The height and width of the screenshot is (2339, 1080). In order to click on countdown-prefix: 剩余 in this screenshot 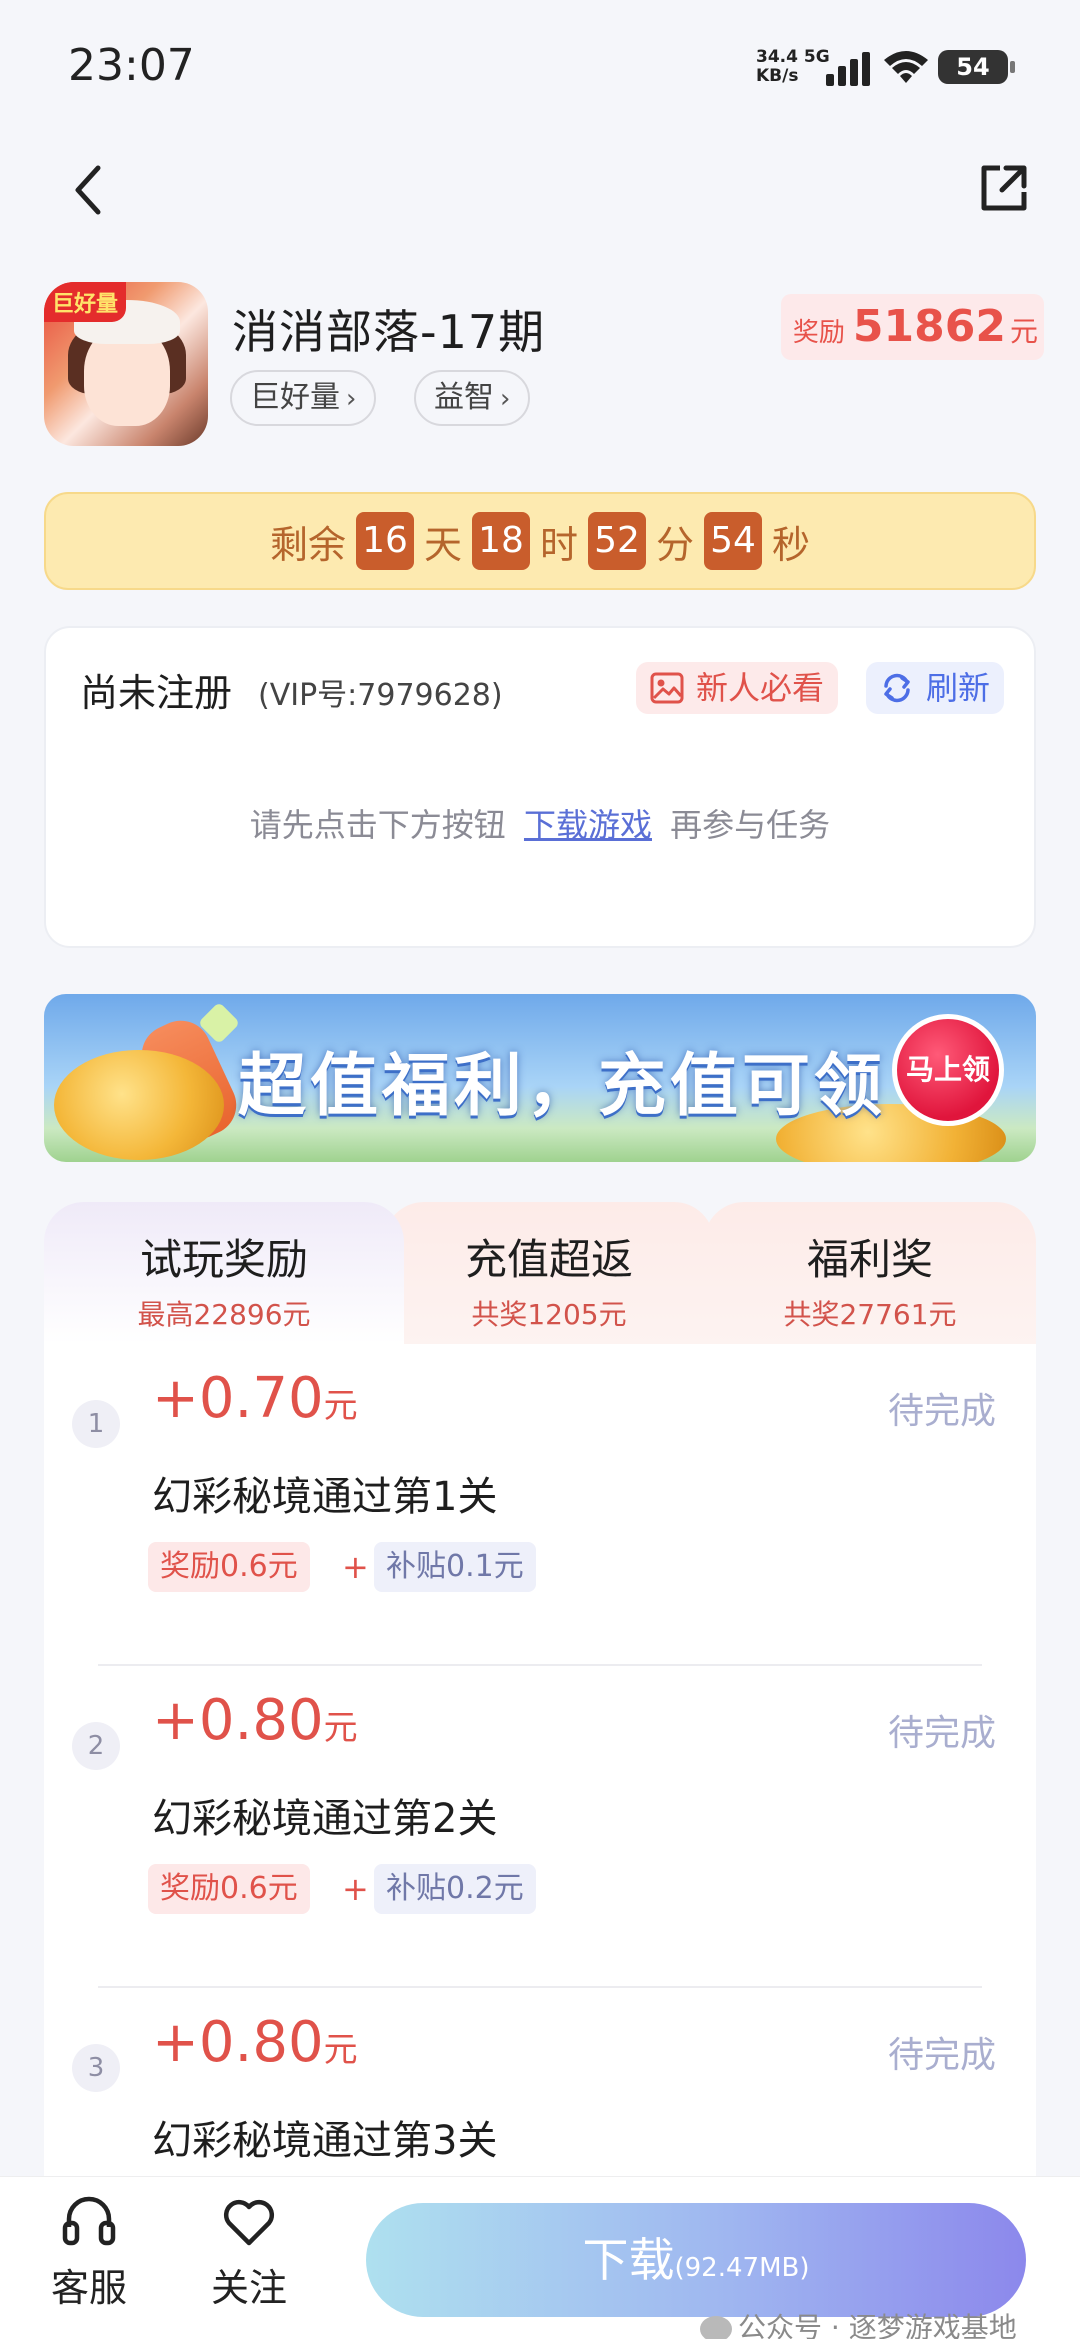, I will do `click(307, 544)`.